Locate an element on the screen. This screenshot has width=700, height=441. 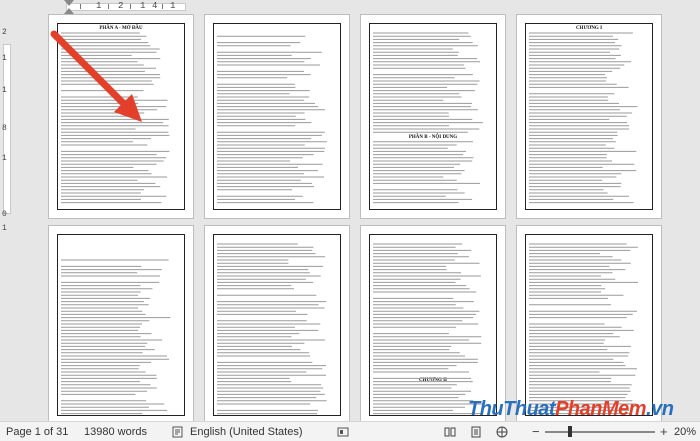
ruler-number: 0 is located at coordinates (4, 214).